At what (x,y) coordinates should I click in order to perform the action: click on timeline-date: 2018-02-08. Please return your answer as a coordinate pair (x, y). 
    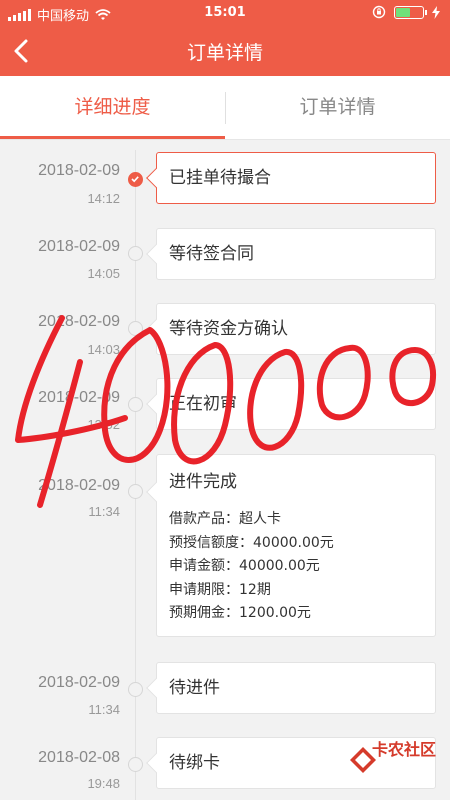
    Looking at the image, I should click on (79, 757).